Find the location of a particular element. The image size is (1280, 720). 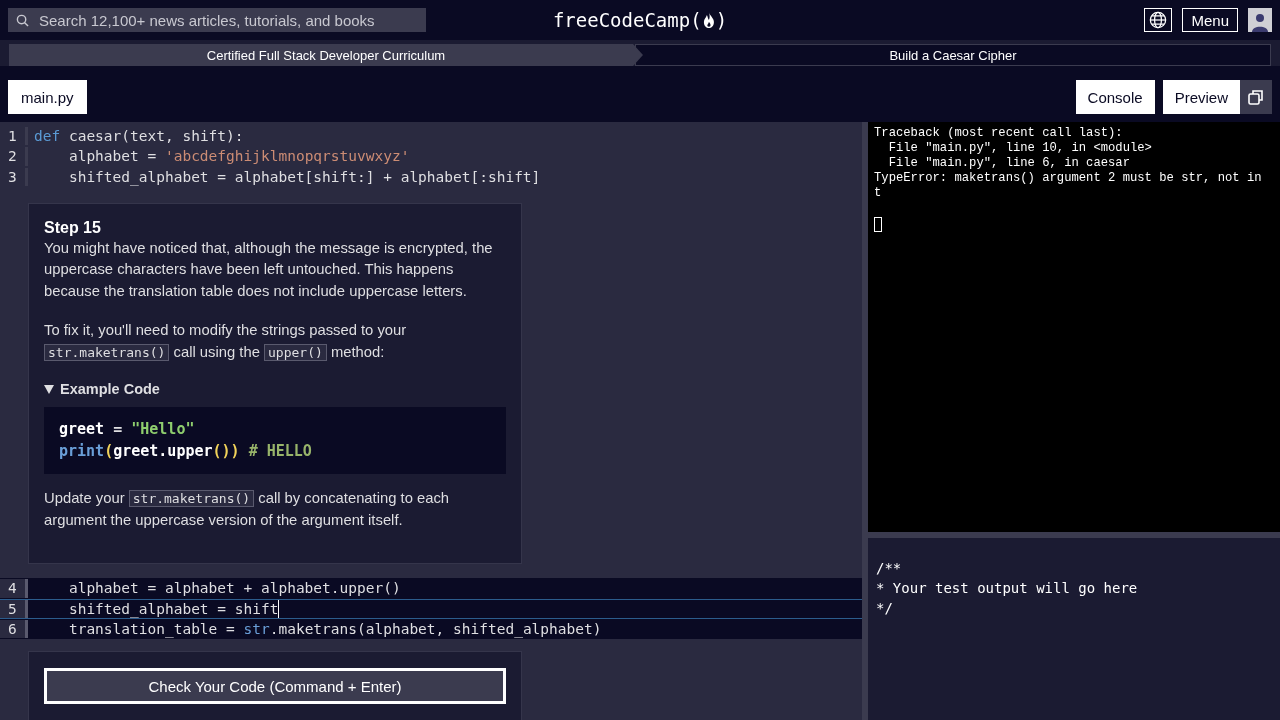

code-line: 1 def caesar(text, shift): is located at coordinates (431, 136).